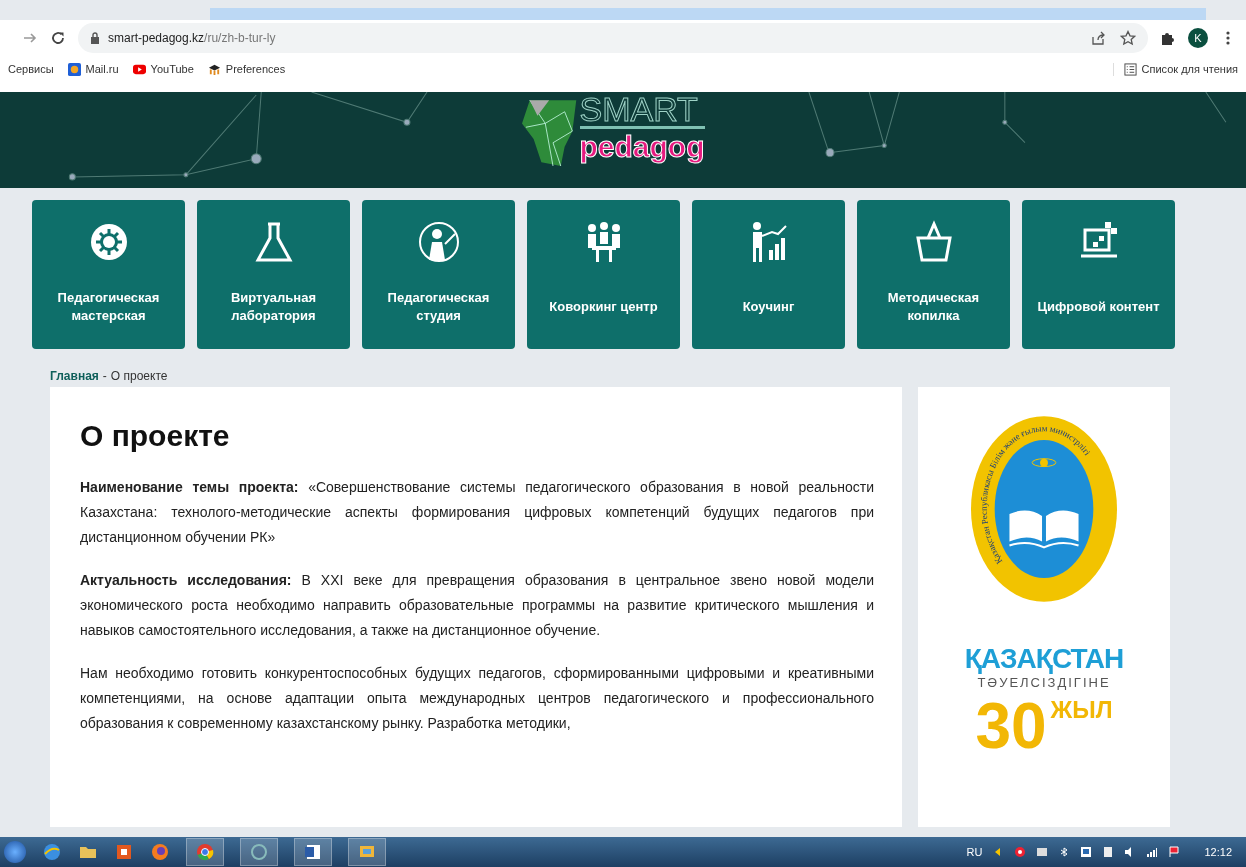 The width and height of the screenshot is (1246, 867). What do you see at coordinates (1174, 852) in the screenshot?
I see `flag-icon` at bounding box center [1174, 852].